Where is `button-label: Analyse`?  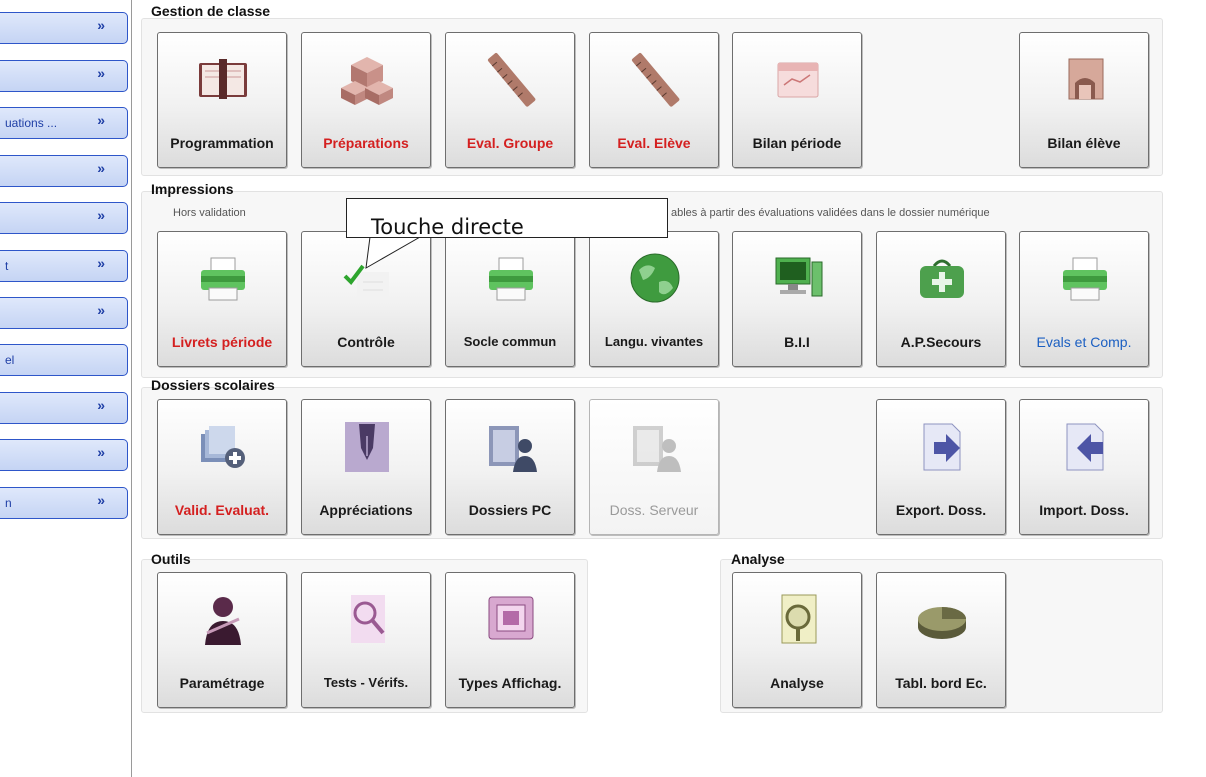
button-label: Analyse is located at coordinates (797, 683).